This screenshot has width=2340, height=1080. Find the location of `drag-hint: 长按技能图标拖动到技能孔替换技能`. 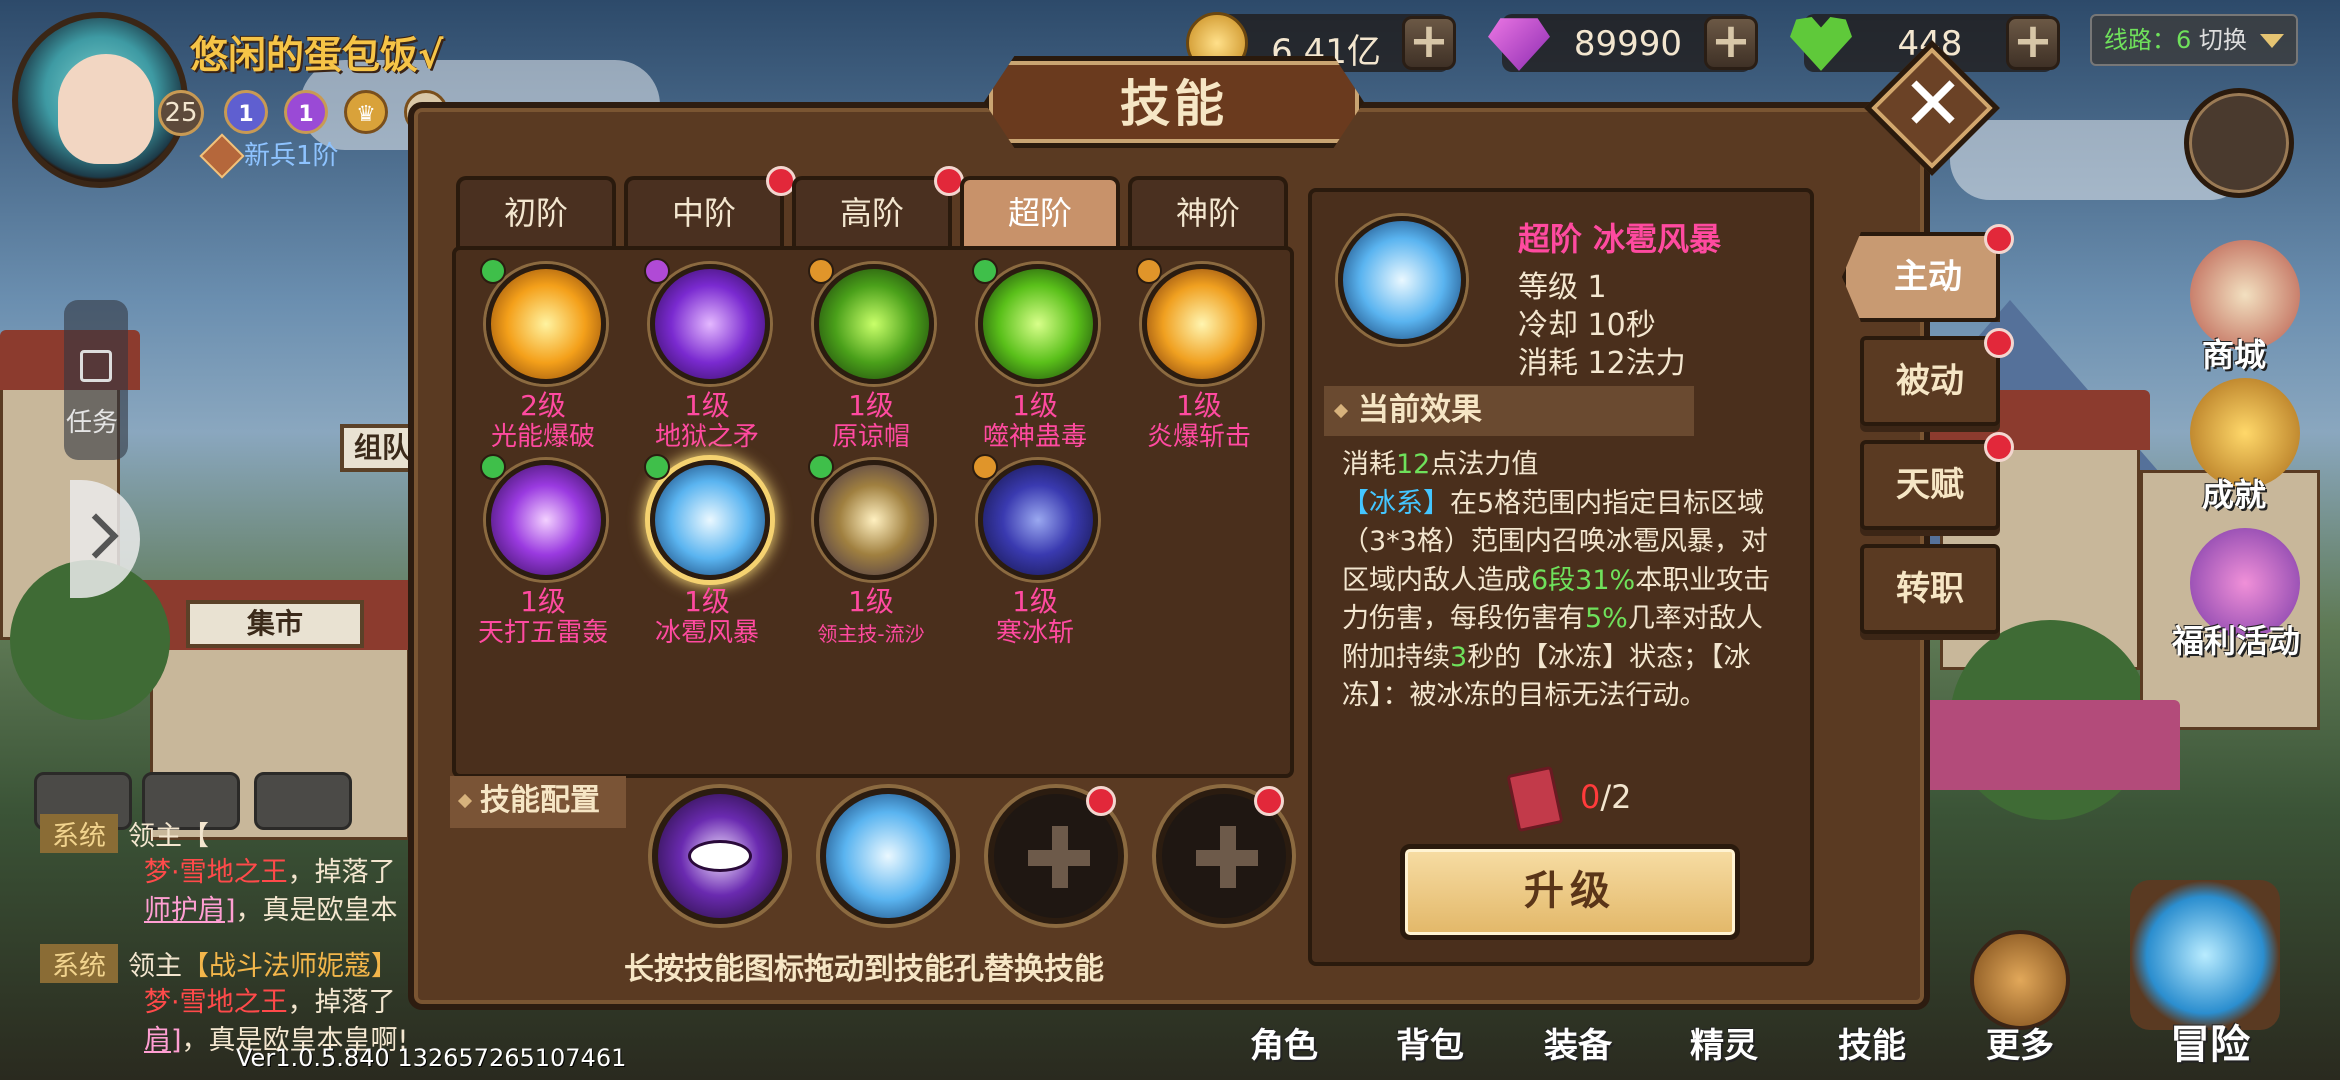

drag-hint: 长按技能图标拖动到技能孔替换技能 is located at coordinates (864, 969).